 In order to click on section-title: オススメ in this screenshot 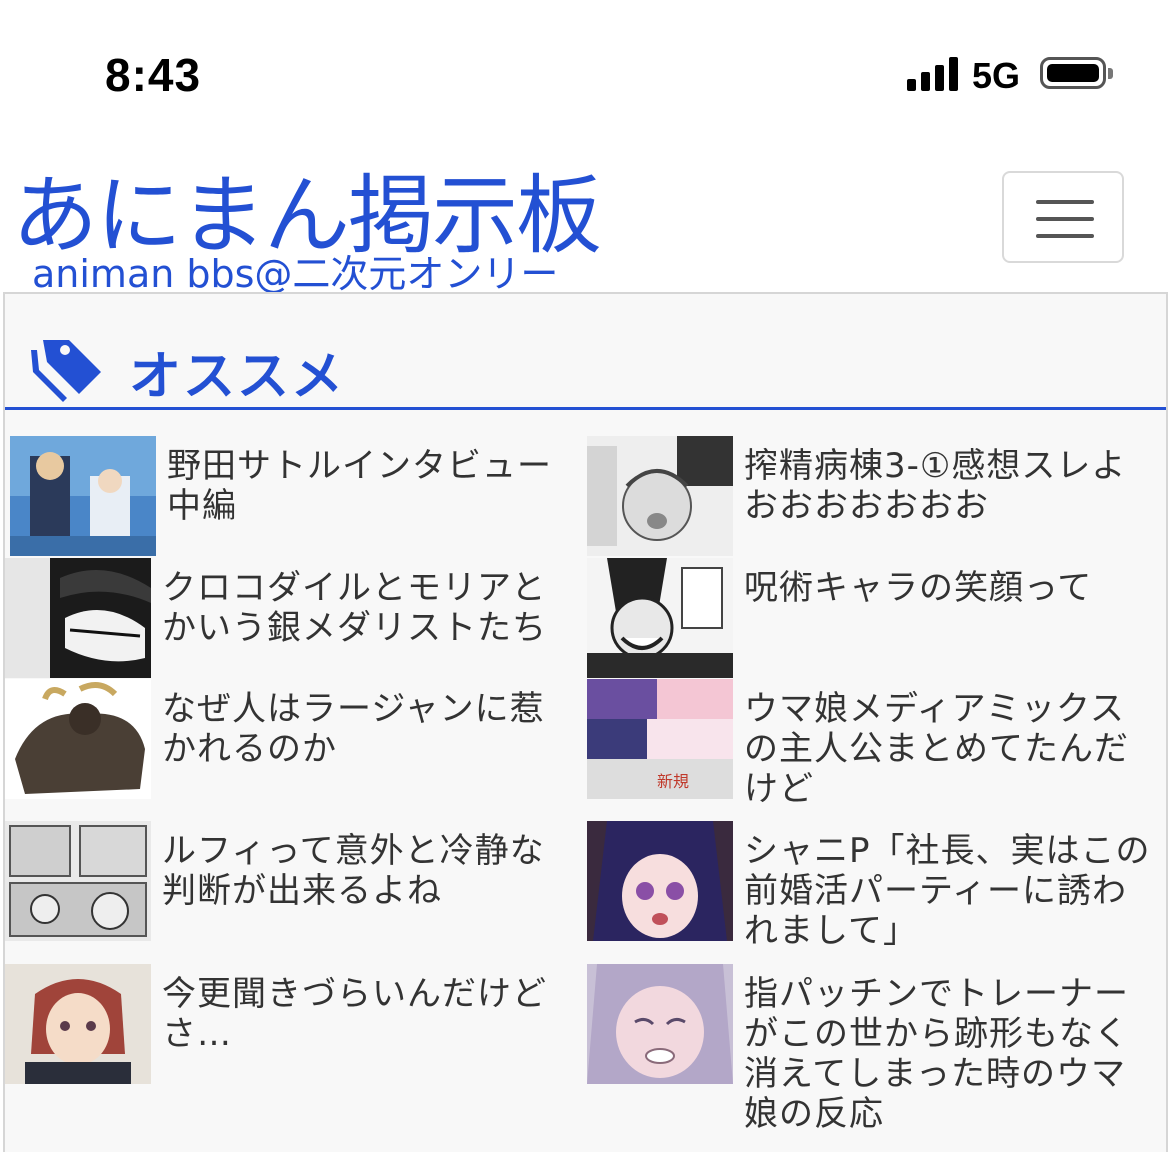, I will do `click(237, 377)`.